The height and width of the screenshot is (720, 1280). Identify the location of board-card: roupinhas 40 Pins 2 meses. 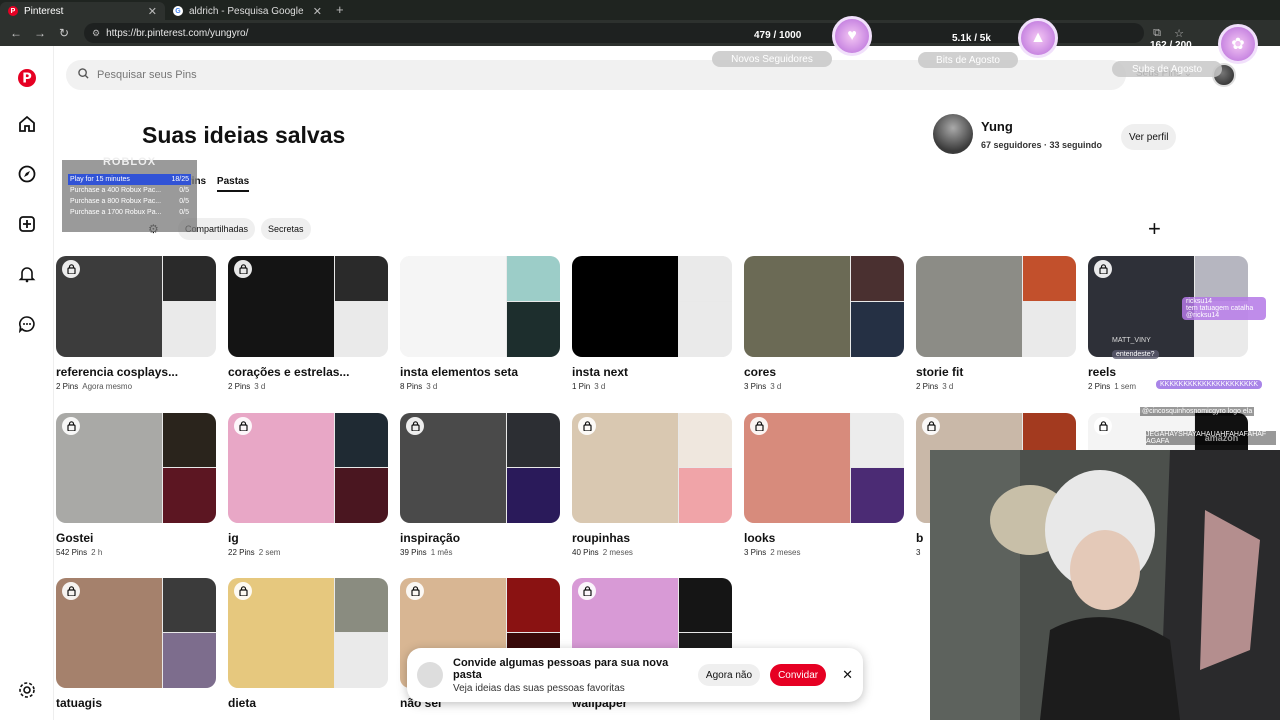
(652, 485).